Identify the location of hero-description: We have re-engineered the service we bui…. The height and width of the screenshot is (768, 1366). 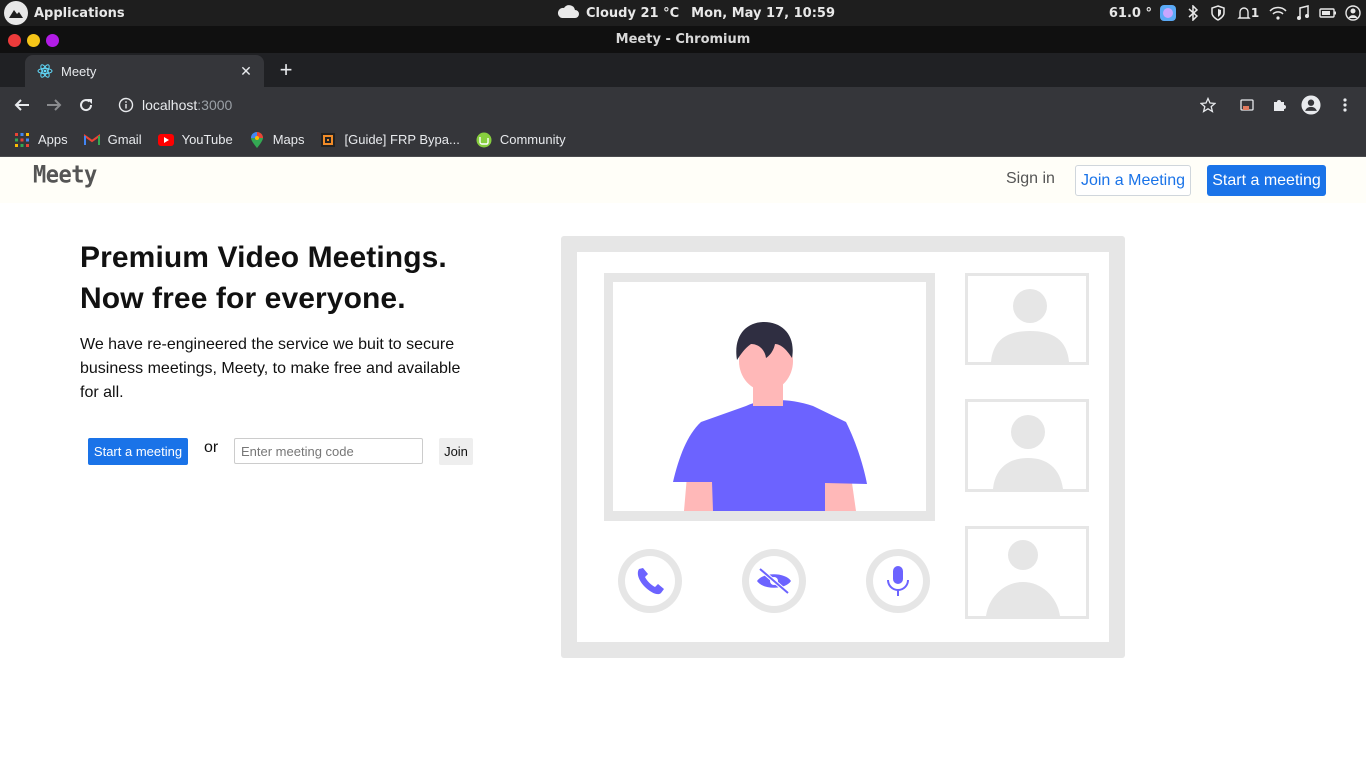
(270, 368).